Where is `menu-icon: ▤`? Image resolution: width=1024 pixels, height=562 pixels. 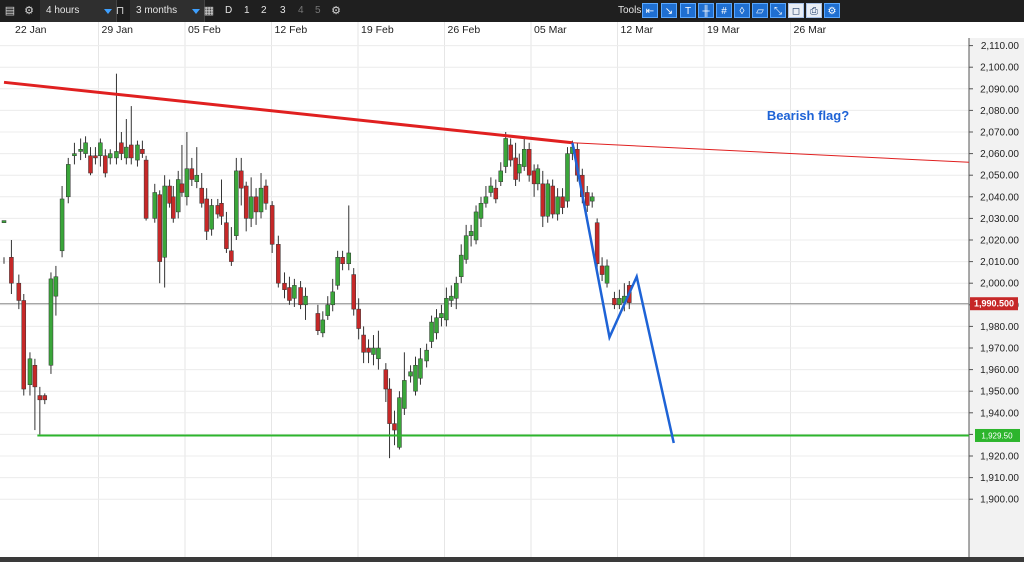
menu-icon: ▤ is located at coordinates (10, 11).